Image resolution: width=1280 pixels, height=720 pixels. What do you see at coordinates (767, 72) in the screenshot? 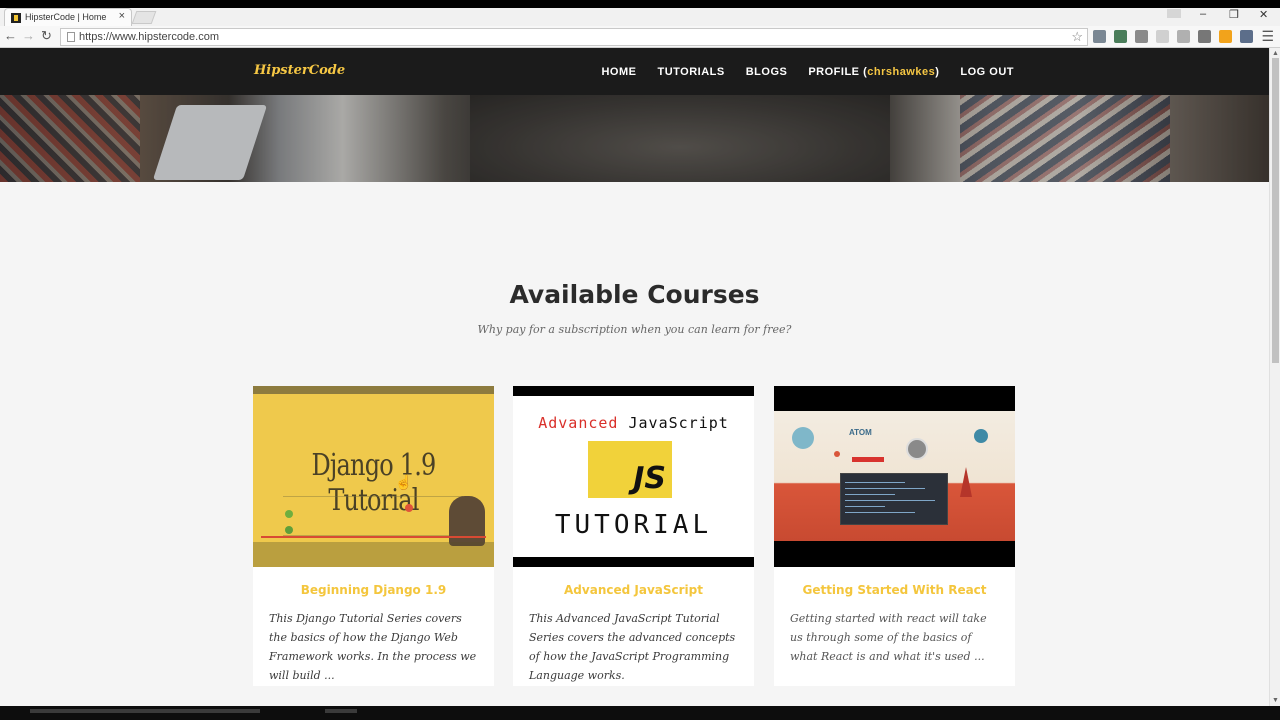
I see `nav-blogs: BLOGS` at bounding box center [767, 72].